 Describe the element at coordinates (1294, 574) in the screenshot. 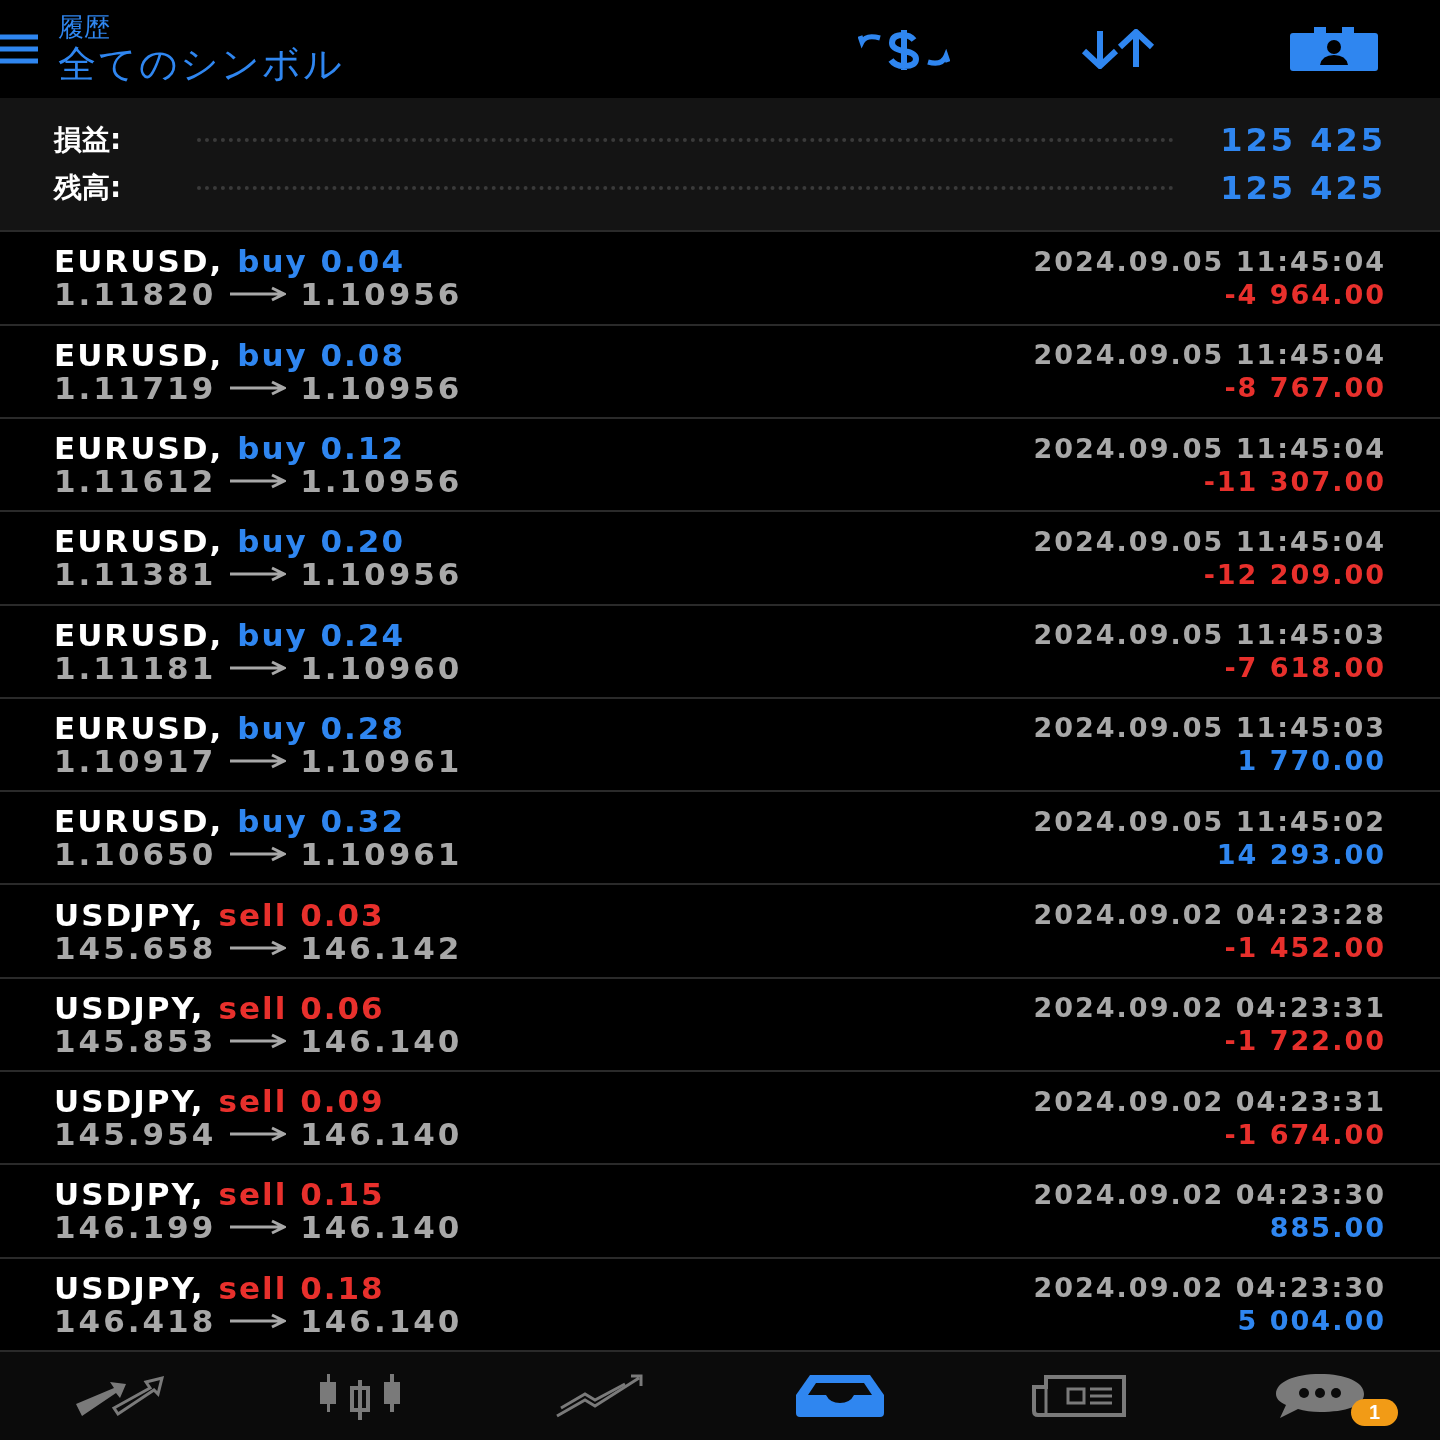

I see `deal-profit: -12 209.00` at that location.